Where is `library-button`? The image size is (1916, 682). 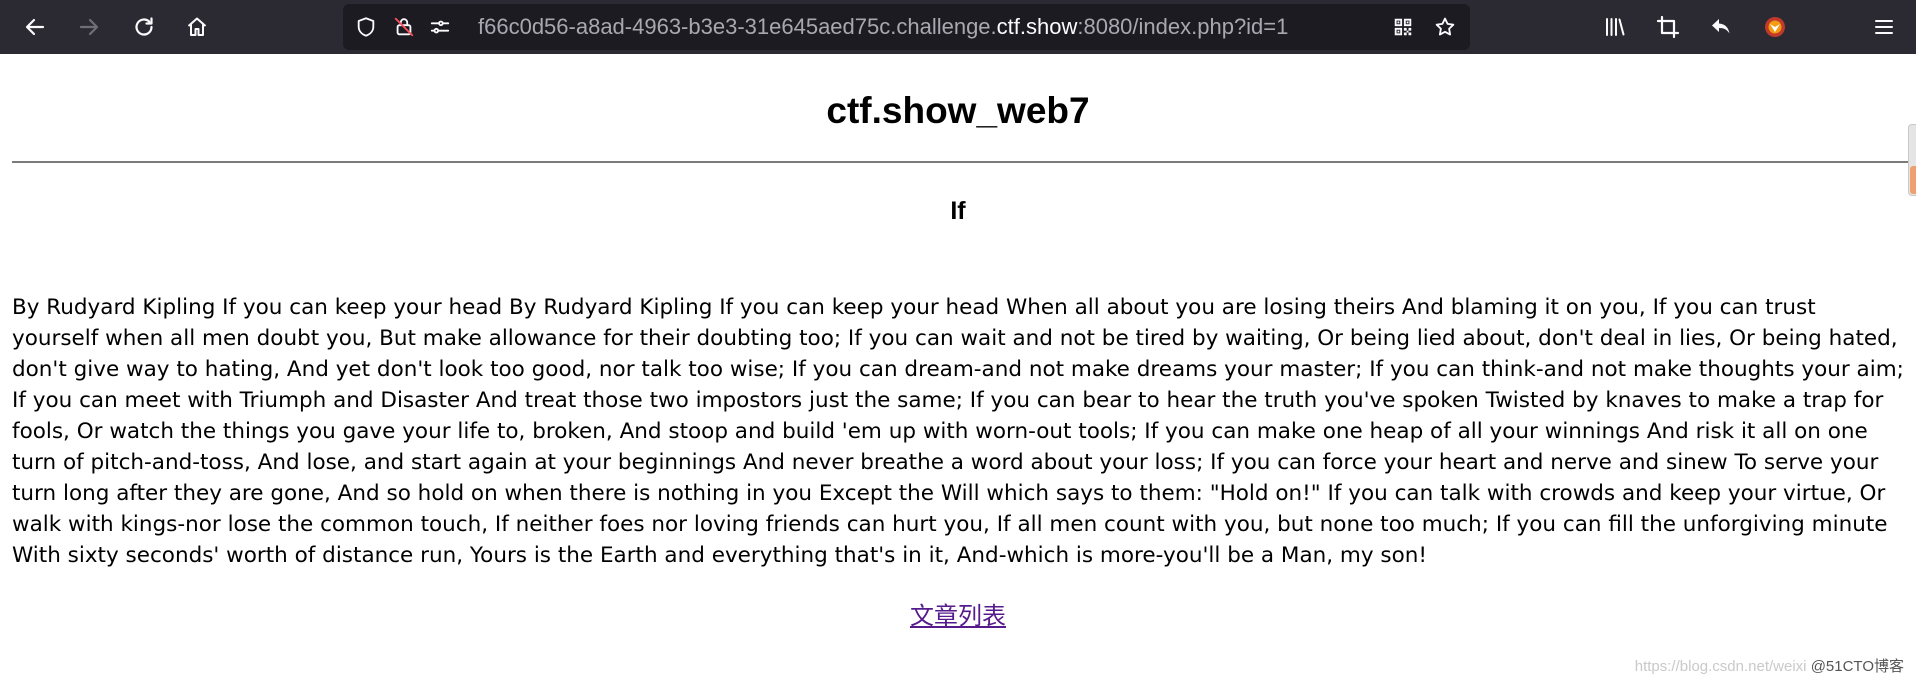
library-button is located at coordinates (1615, 27).